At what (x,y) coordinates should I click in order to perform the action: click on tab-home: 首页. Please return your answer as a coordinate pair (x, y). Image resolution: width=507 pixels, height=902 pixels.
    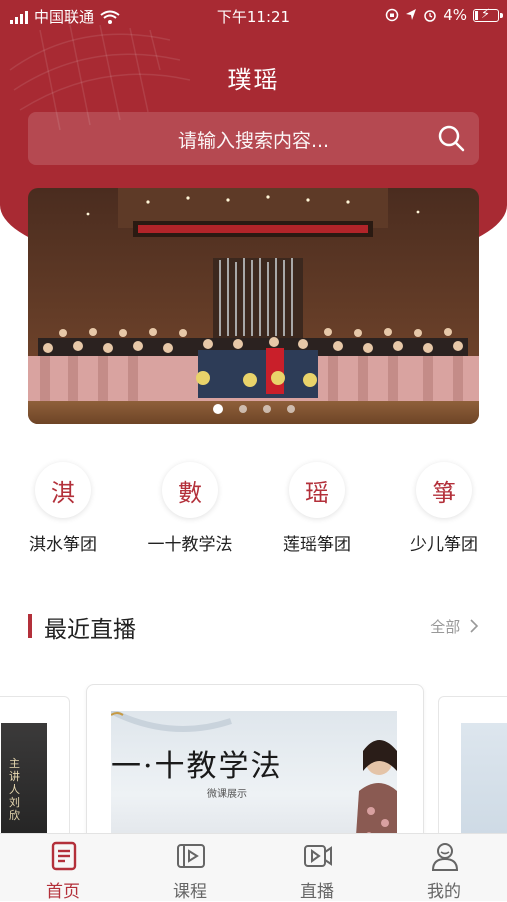
    Looking at the image, I should click on (63, 868).